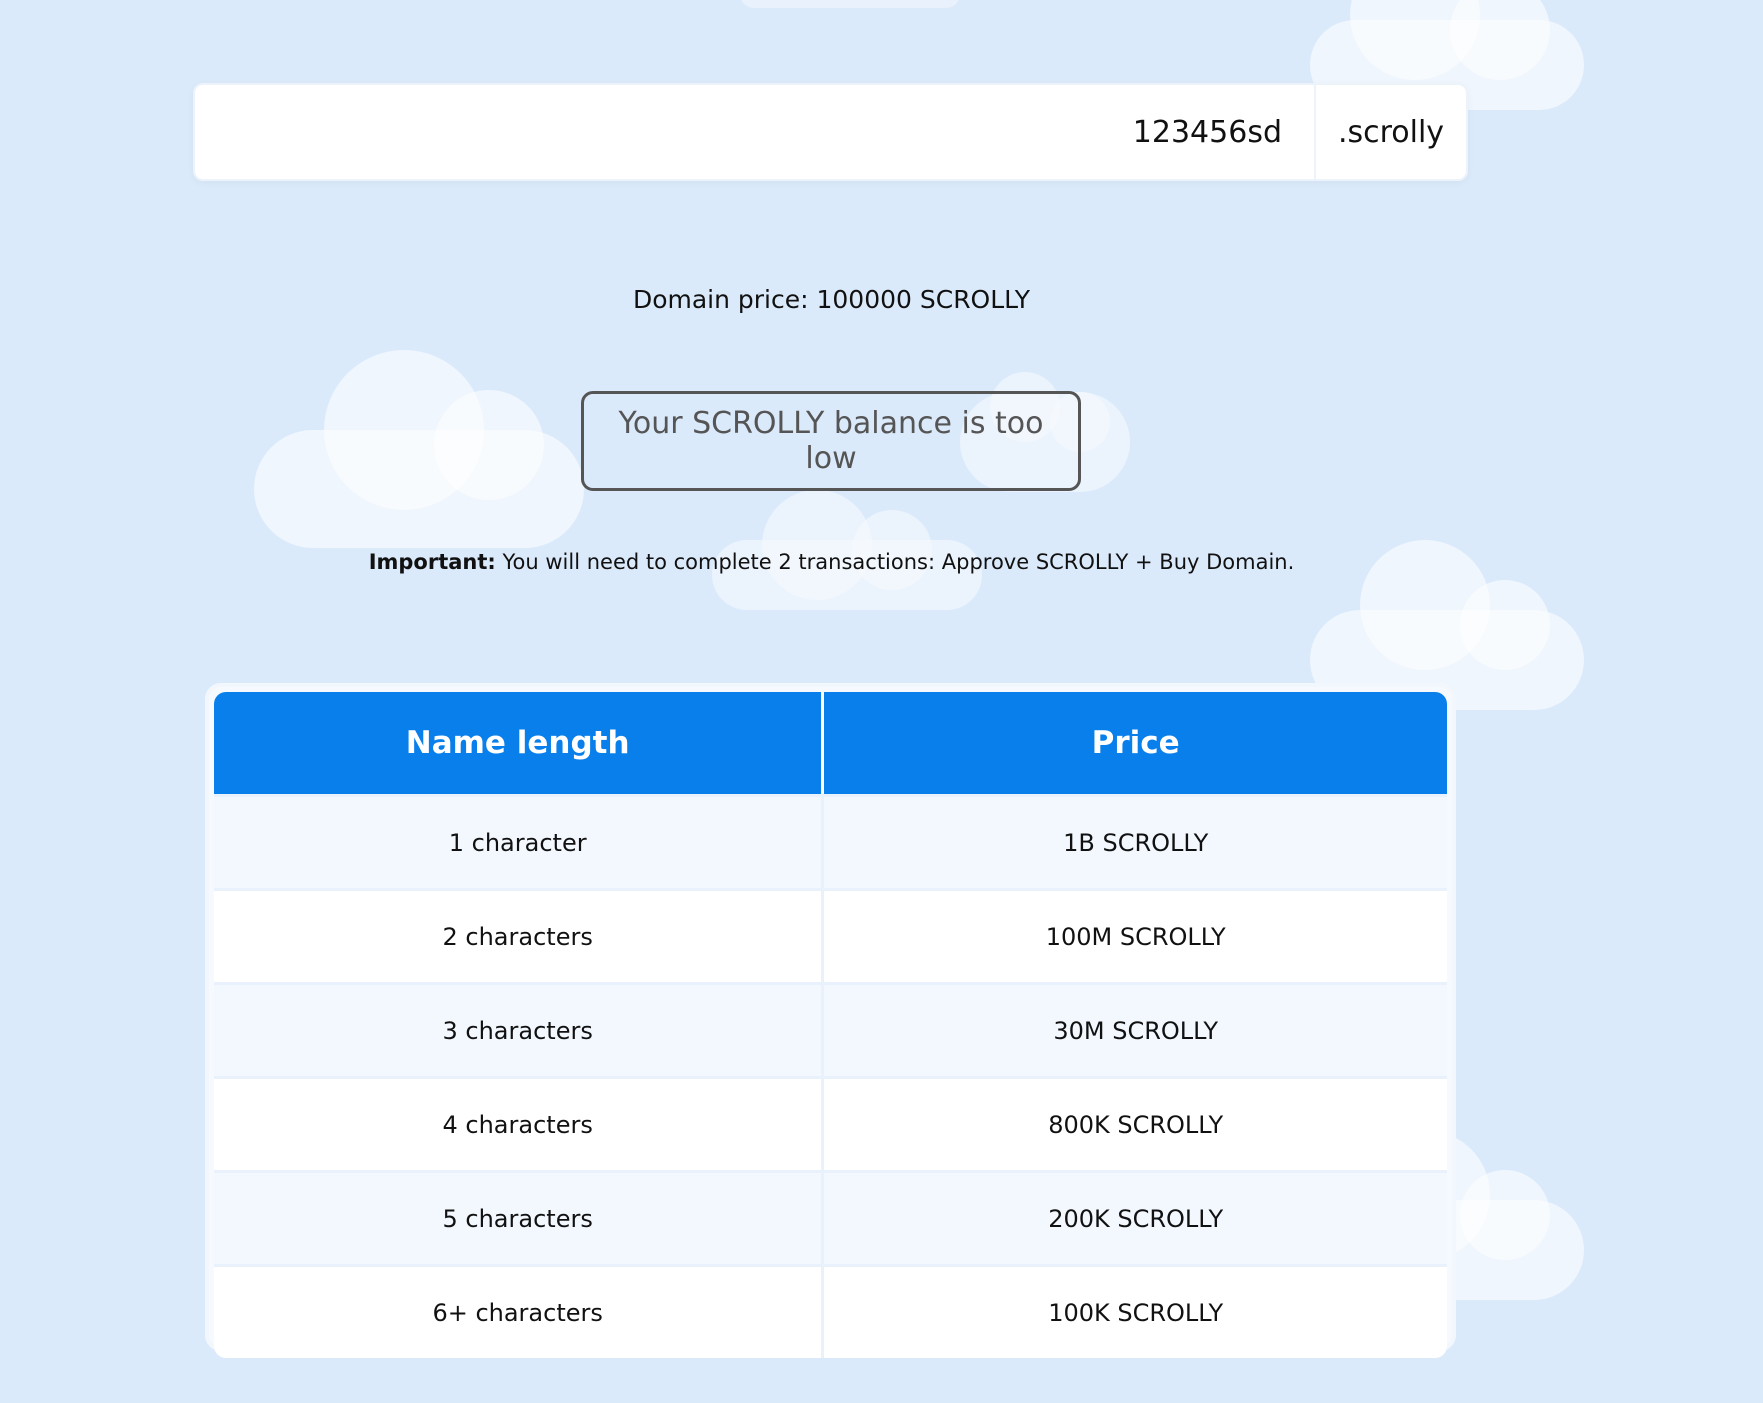  I want to click on price-cell: 100M SCROLLY, so click(1135, 935).